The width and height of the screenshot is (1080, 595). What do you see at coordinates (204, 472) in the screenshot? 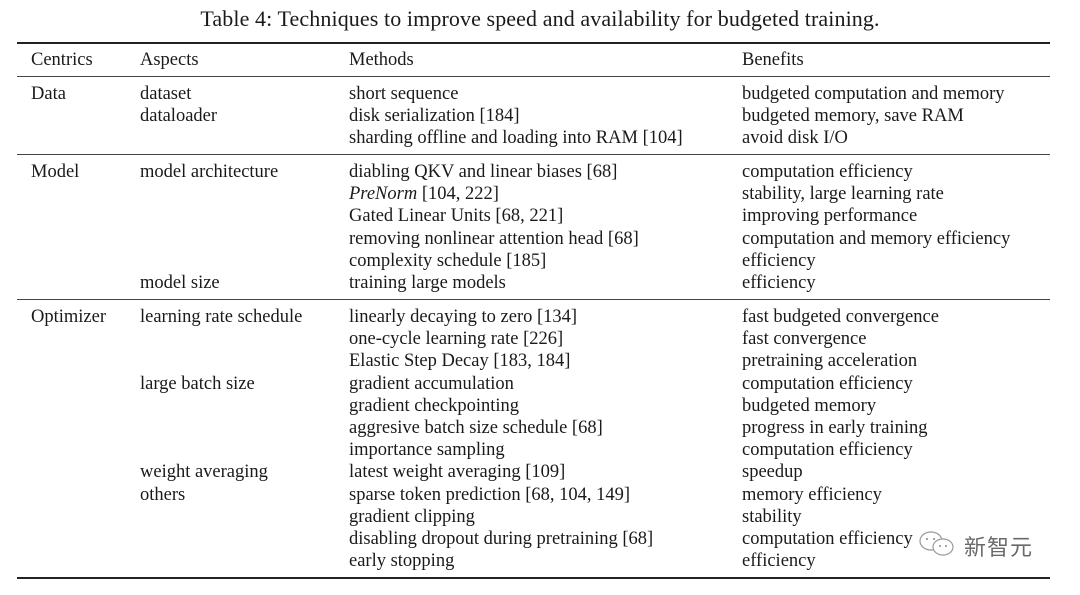
I see `aspect-cell: weight averaging` at bounding box center [204, 472].